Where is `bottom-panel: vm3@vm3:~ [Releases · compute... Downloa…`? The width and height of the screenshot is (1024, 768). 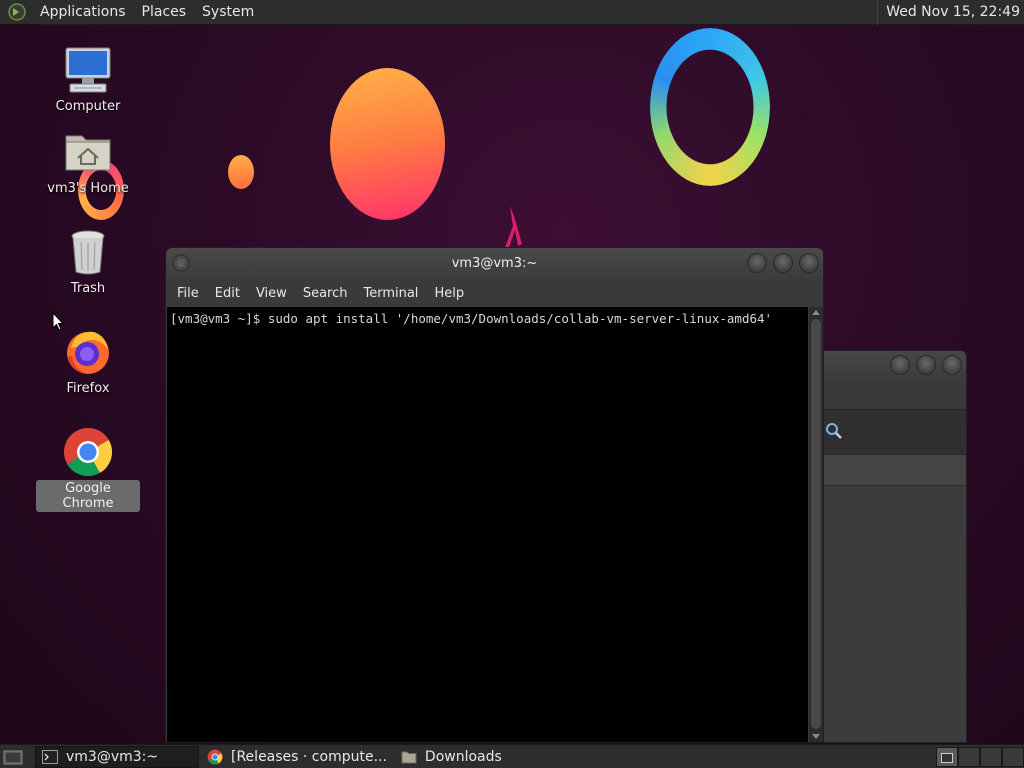 bottom-panel: vm3@vm3:~ [Releases · compute... Downloa… is located at coordinates (512, 756).